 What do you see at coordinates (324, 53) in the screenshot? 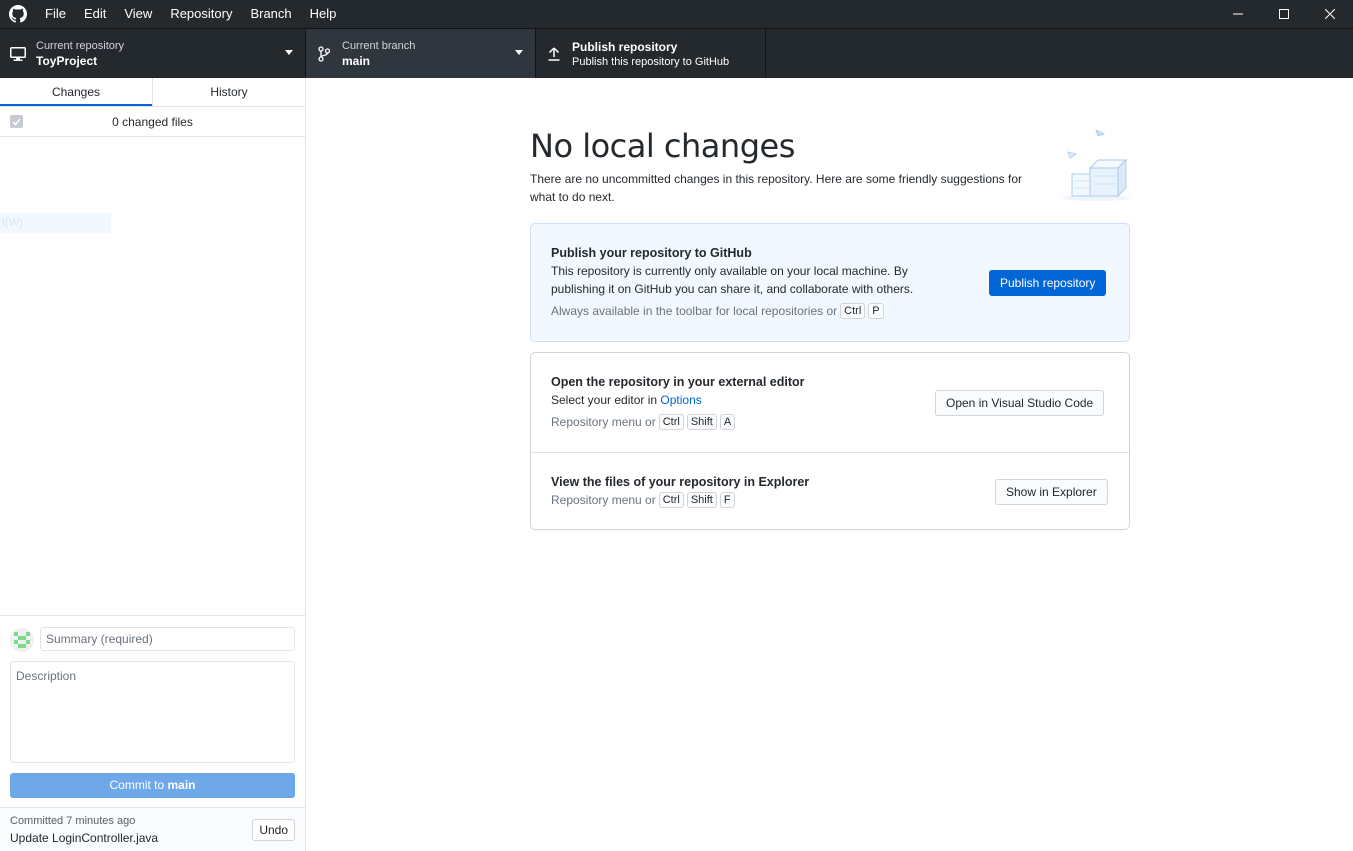
I see `git-branch-icon` at bounding box center [324, 53].